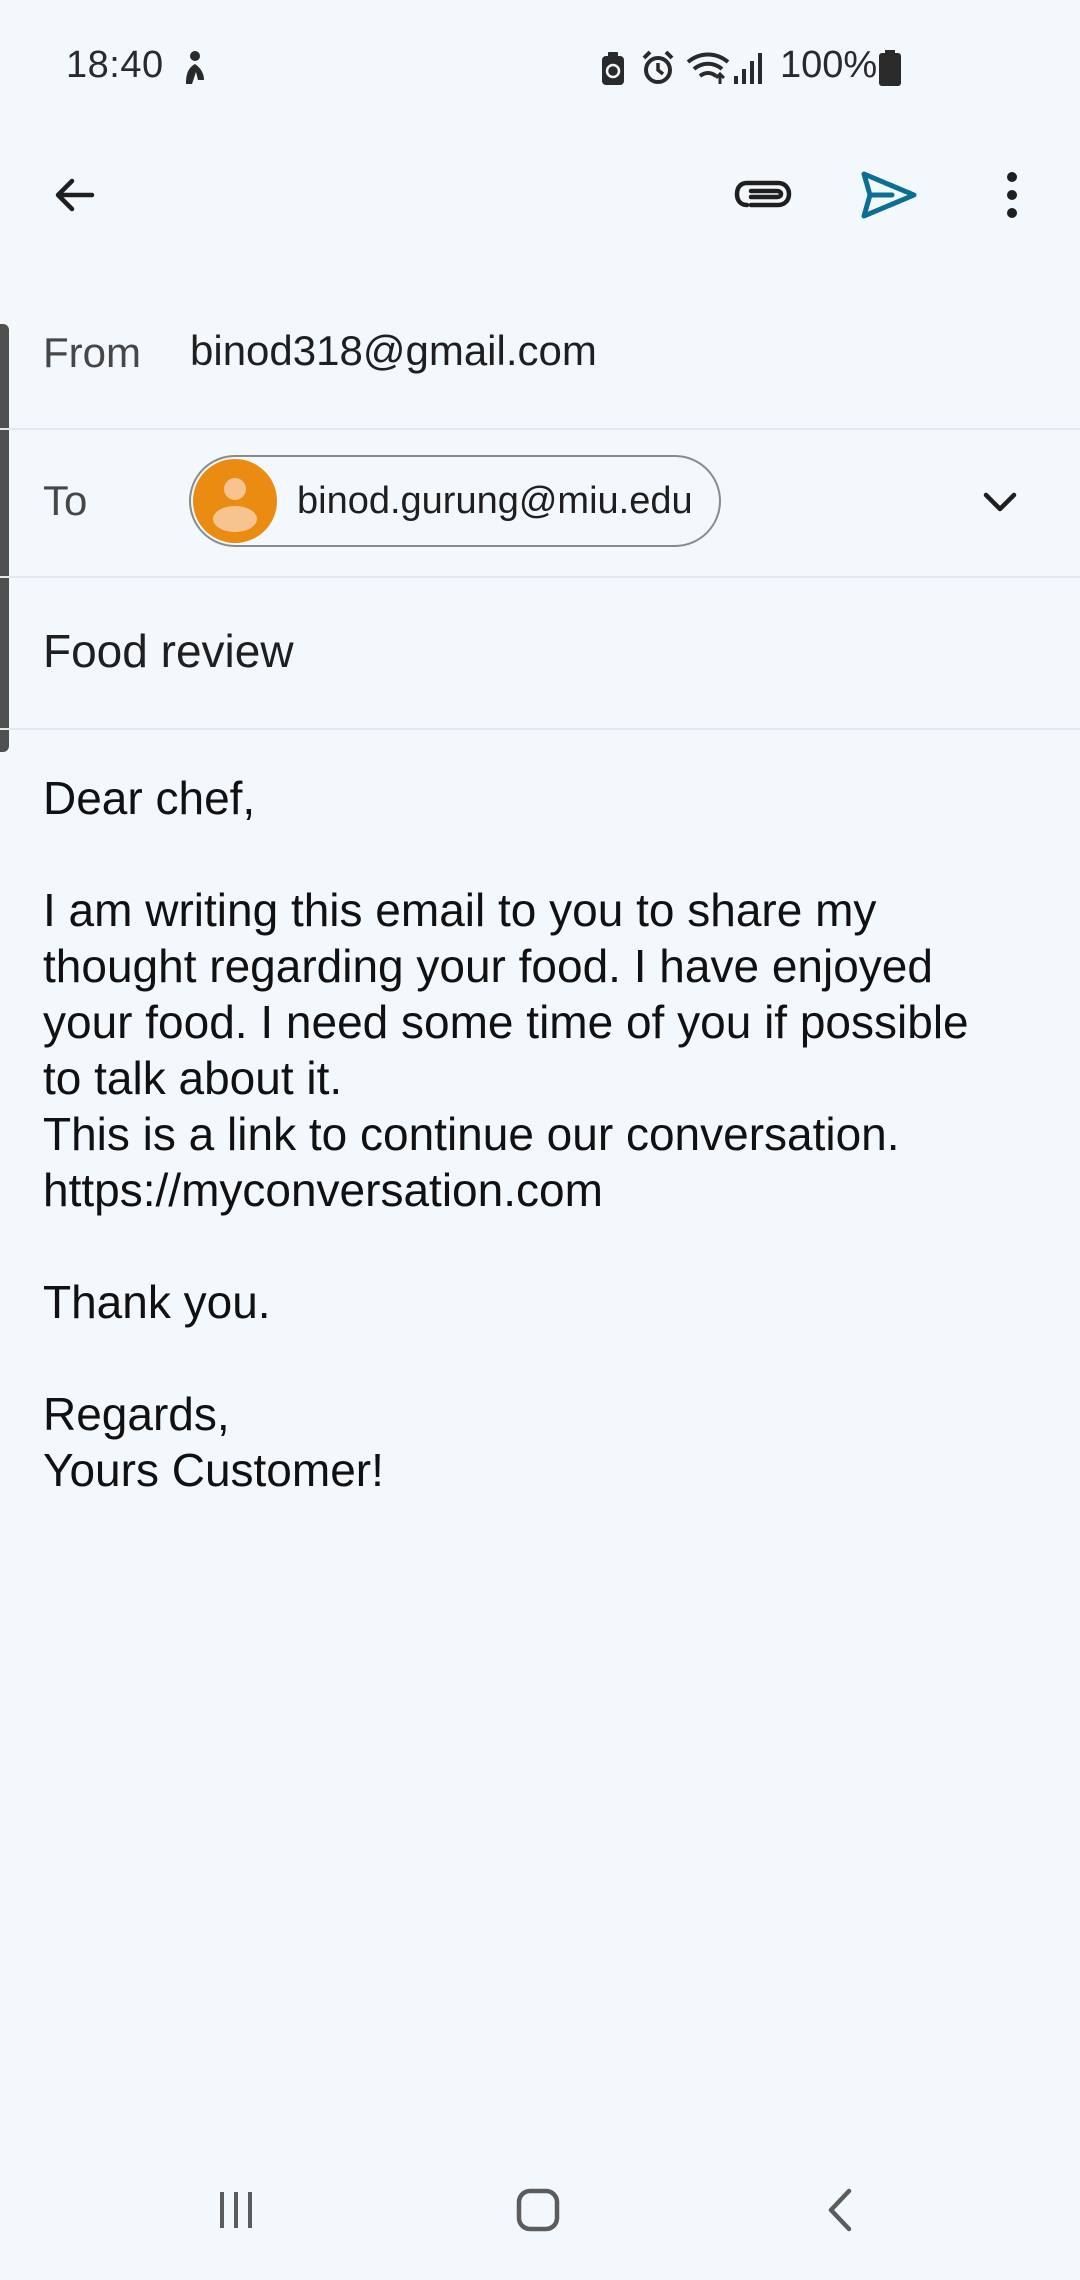 This screenshot has width=1080, height=2280. I want to click on more-vert-icon, so click(1012, 195).